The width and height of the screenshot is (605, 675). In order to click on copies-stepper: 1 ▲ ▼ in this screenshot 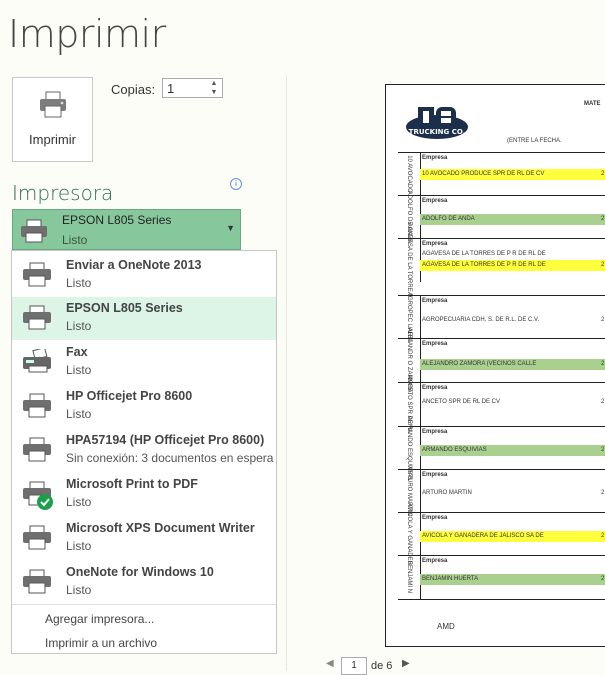, I will do `click(192, 88)`.